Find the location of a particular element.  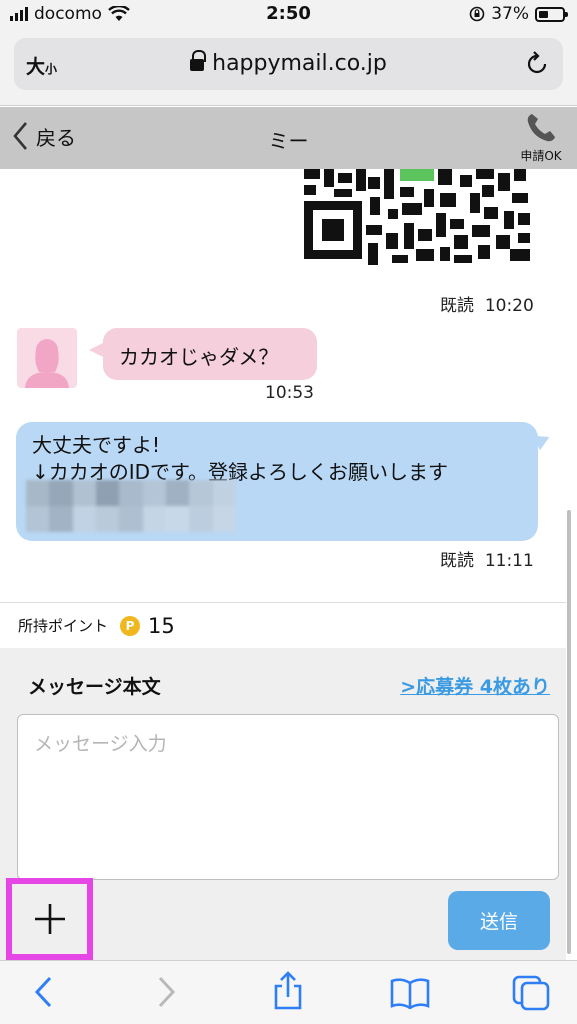

url-text: happymail.co.jp is located at coordinates (299, 63).